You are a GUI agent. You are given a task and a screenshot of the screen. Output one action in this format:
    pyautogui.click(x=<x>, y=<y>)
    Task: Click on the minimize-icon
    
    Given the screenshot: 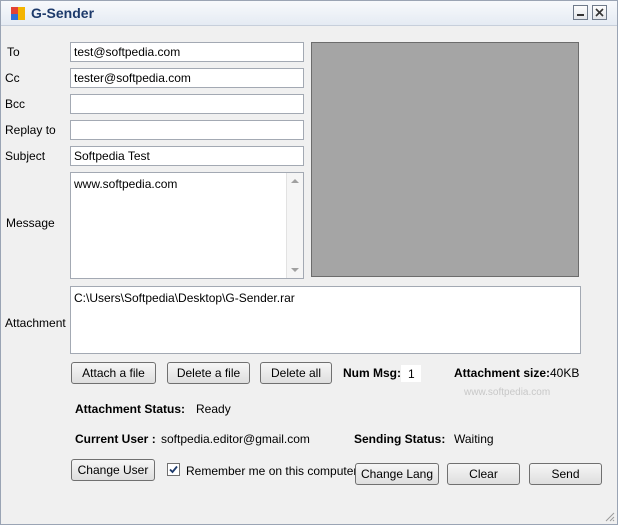 What is the action you would take?
    pyautogui.click(x=580, y=15)
    